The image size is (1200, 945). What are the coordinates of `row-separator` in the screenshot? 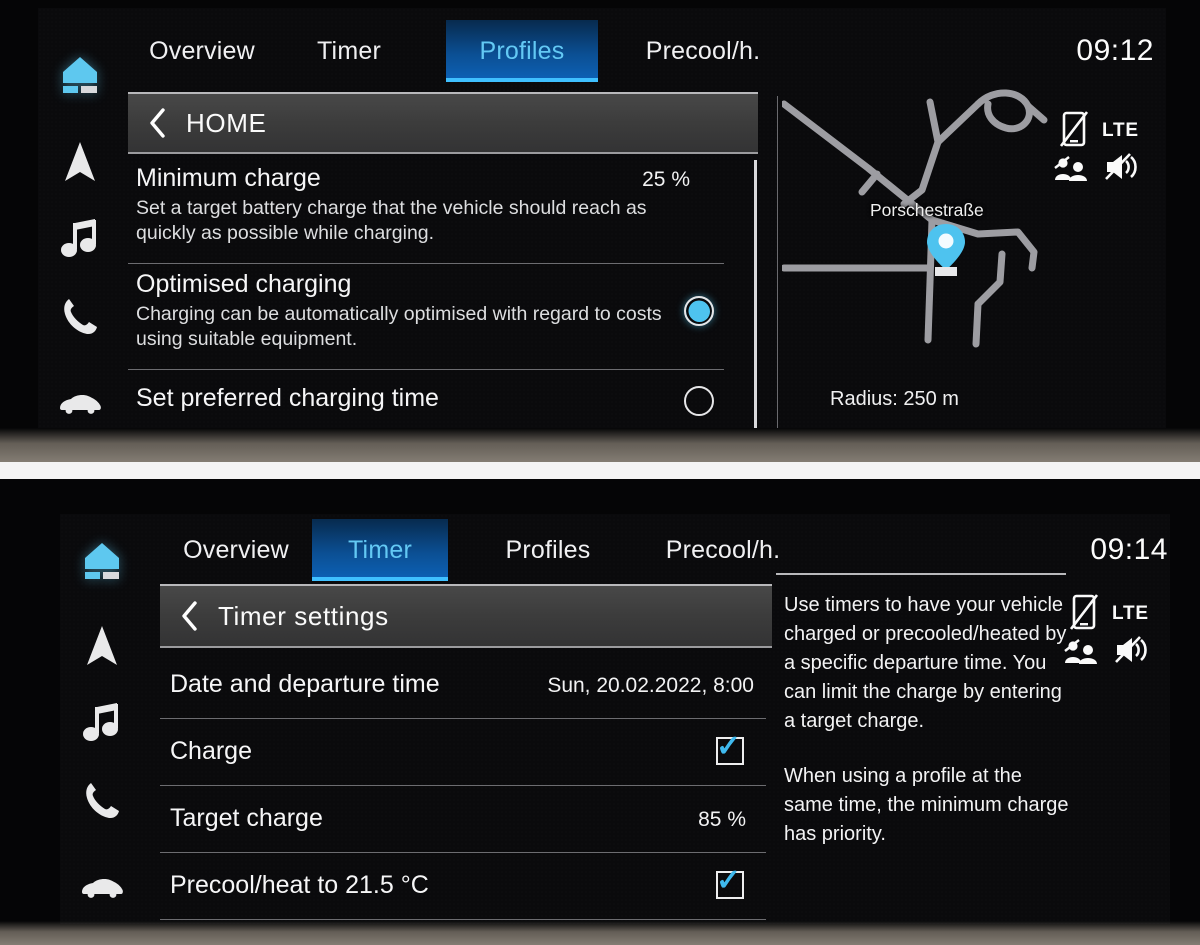 It's located at (463, 919).